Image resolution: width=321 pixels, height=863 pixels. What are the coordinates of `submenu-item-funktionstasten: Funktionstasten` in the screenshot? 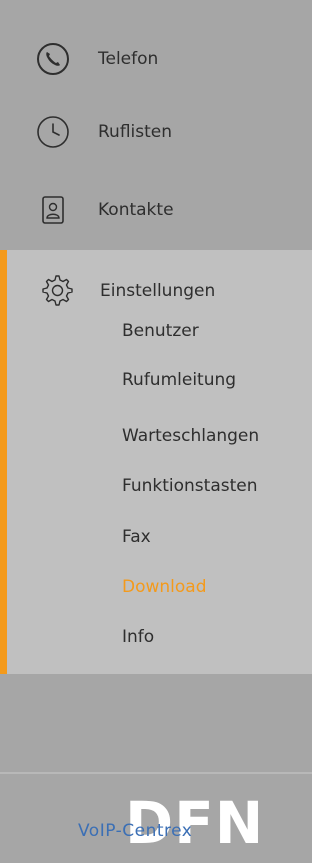 It's located at (190, 486).